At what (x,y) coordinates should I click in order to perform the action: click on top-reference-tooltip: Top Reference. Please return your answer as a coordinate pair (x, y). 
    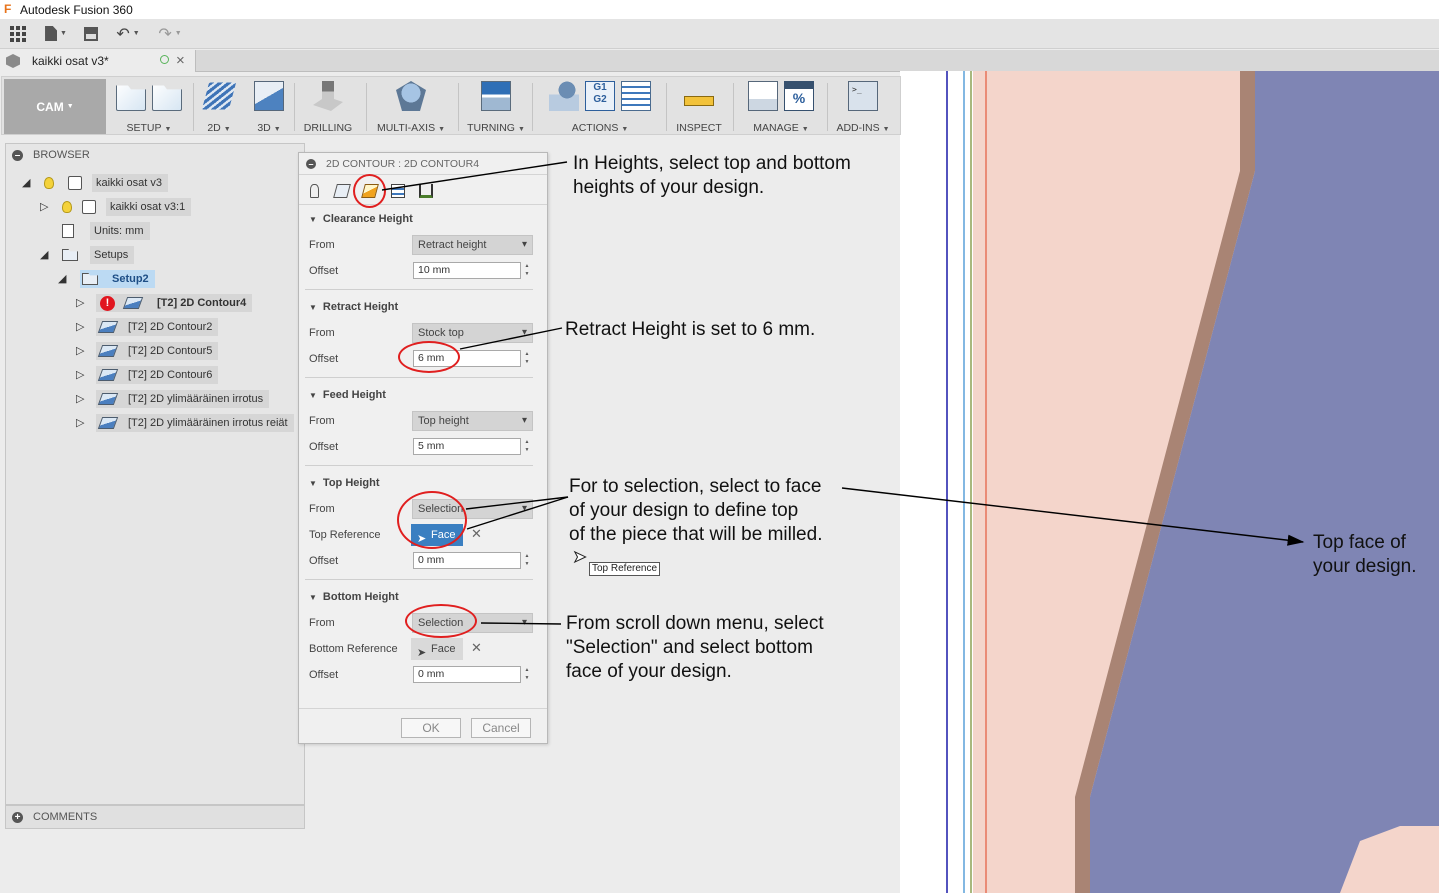
    Looking at the image, I should click on (625, 569).